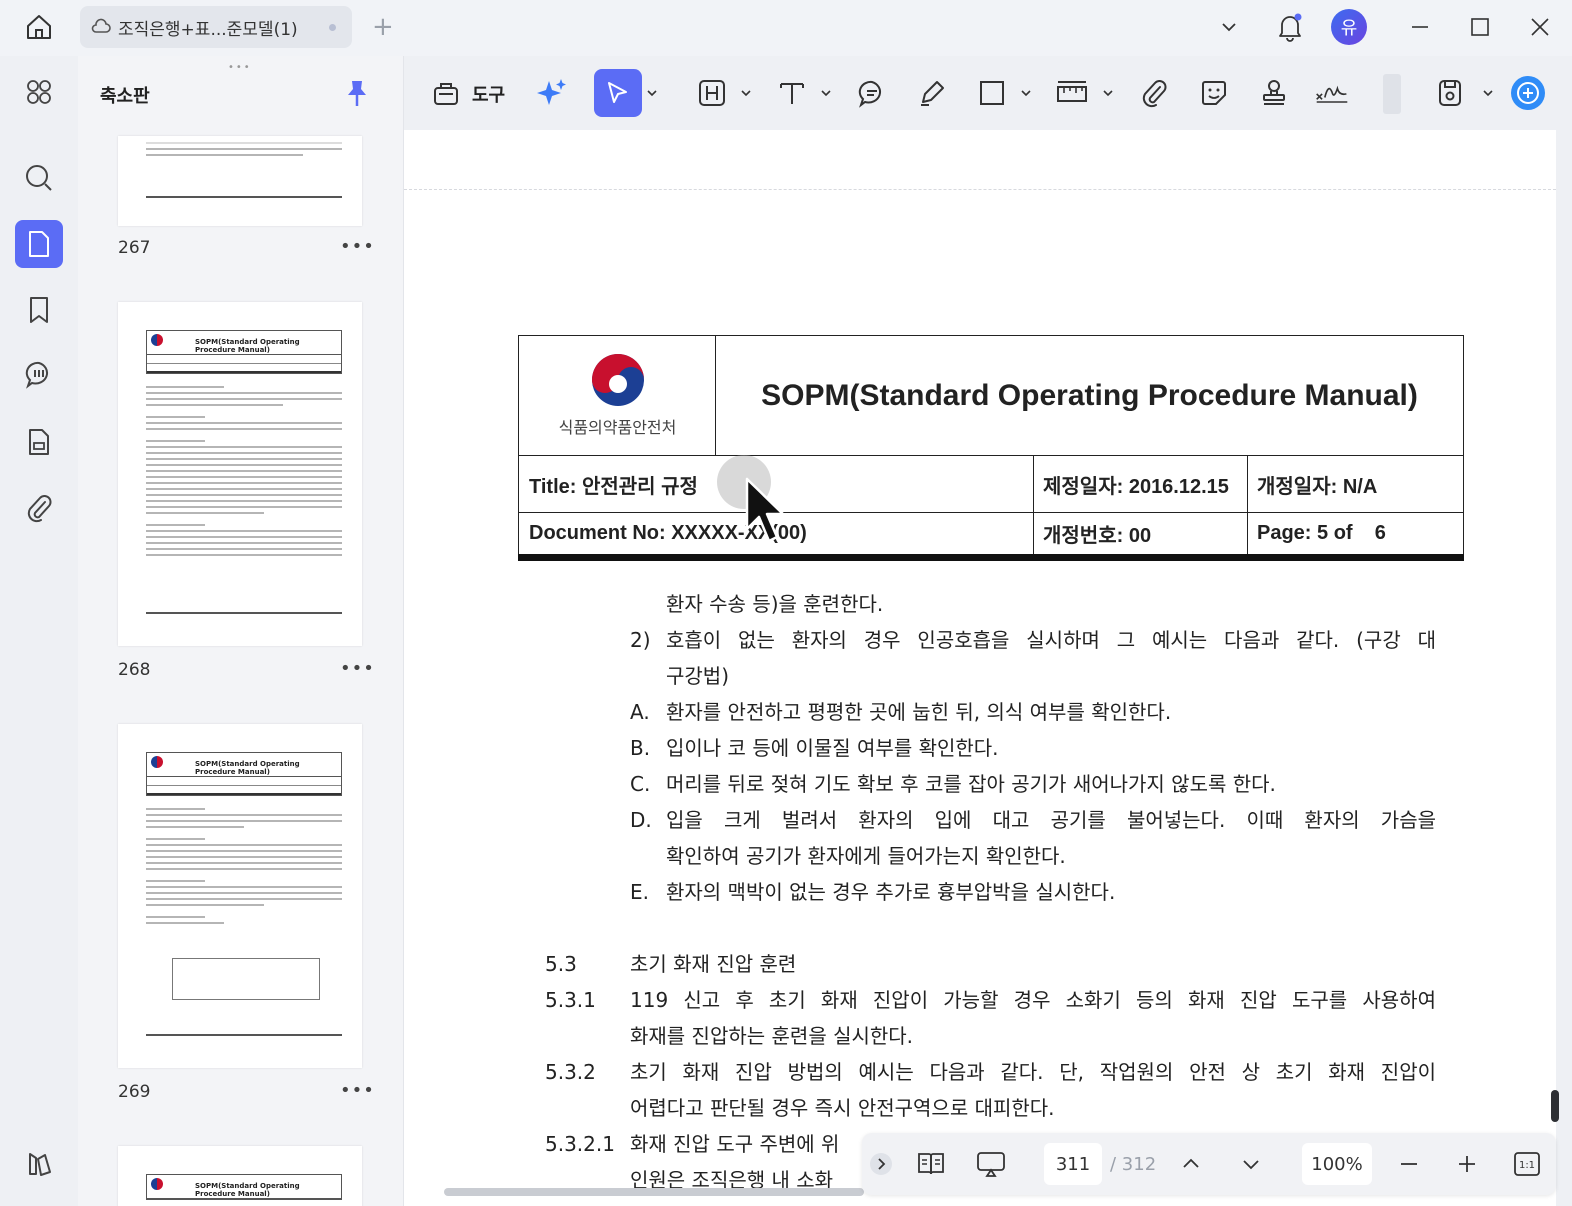 Image resolution: width=1572 pixels, height=1206 pixels. I want to click on mouse-cursor-icon, so click(765, 510).